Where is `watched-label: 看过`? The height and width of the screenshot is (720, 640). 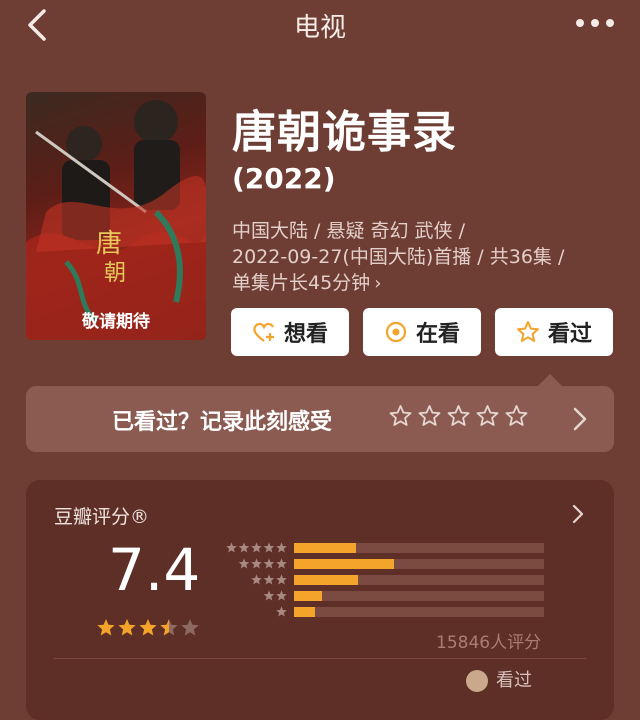
watched-label: 看过 is located at coordinates (569, 334).